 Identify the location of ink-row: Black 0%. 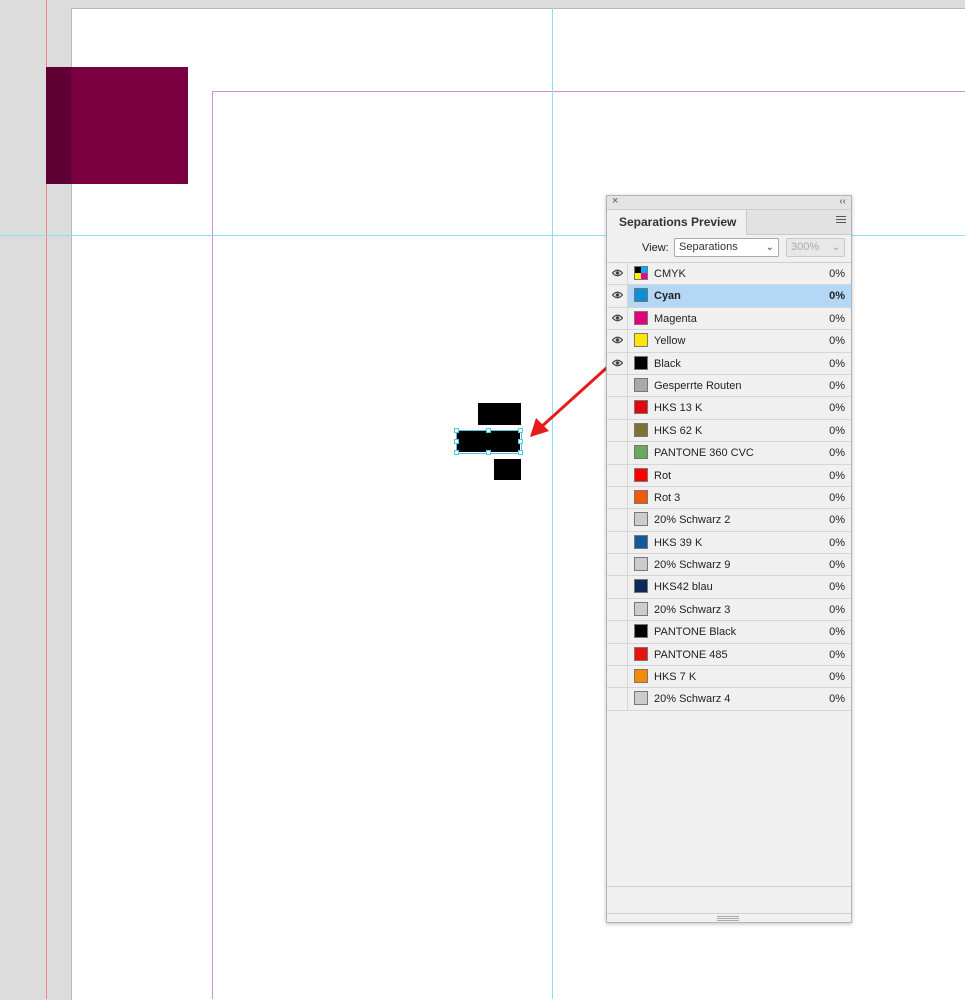
(729, 363).